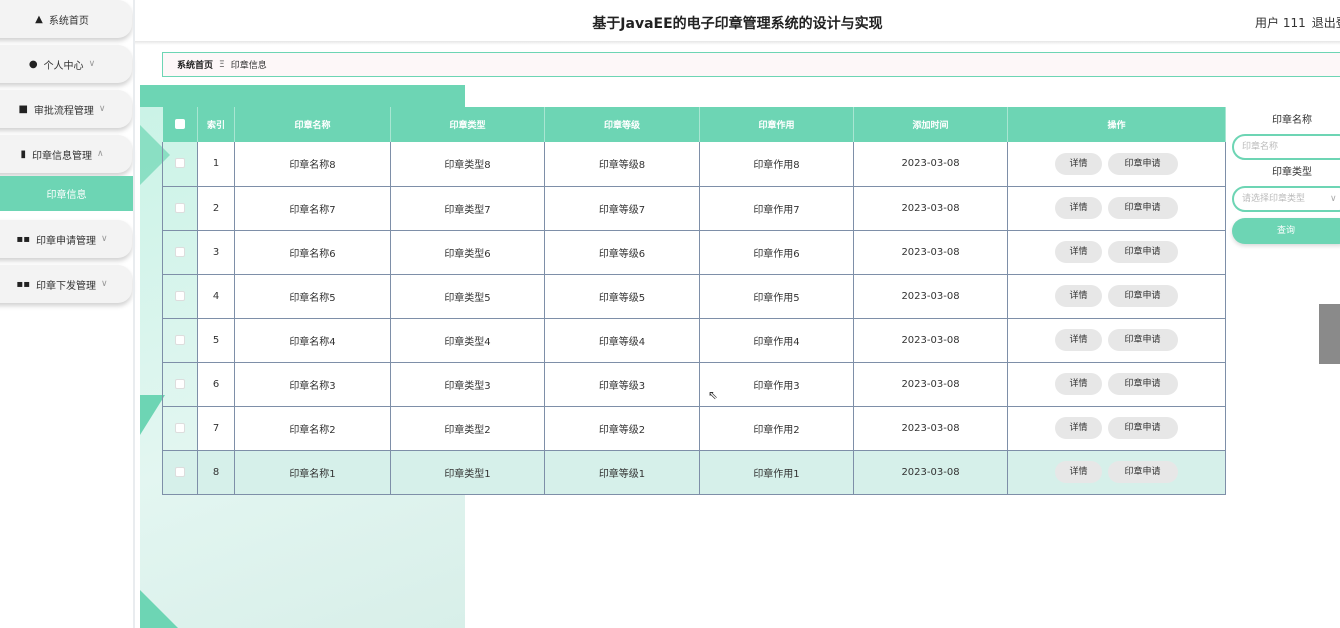 The width and height of the screenshot is (1340, 628). Describe the element at coordinates (23, 239) in the screenshot. I see `grid-icon: ▪▪` at that location.